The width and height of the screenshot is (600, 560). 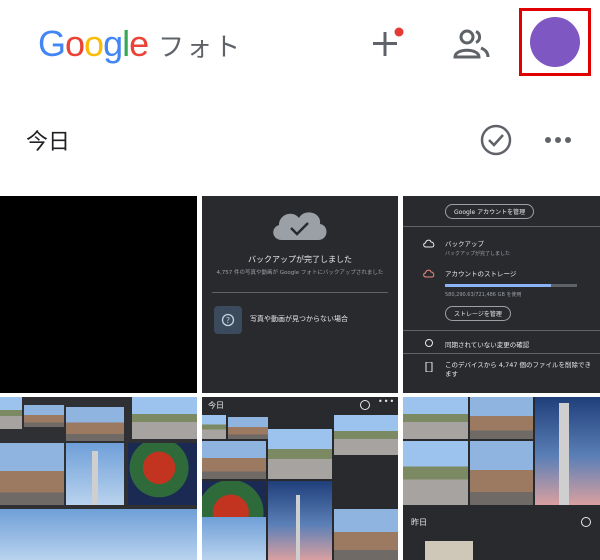 I want to click on more-horizontal-icon, so click(x=558, y=140).